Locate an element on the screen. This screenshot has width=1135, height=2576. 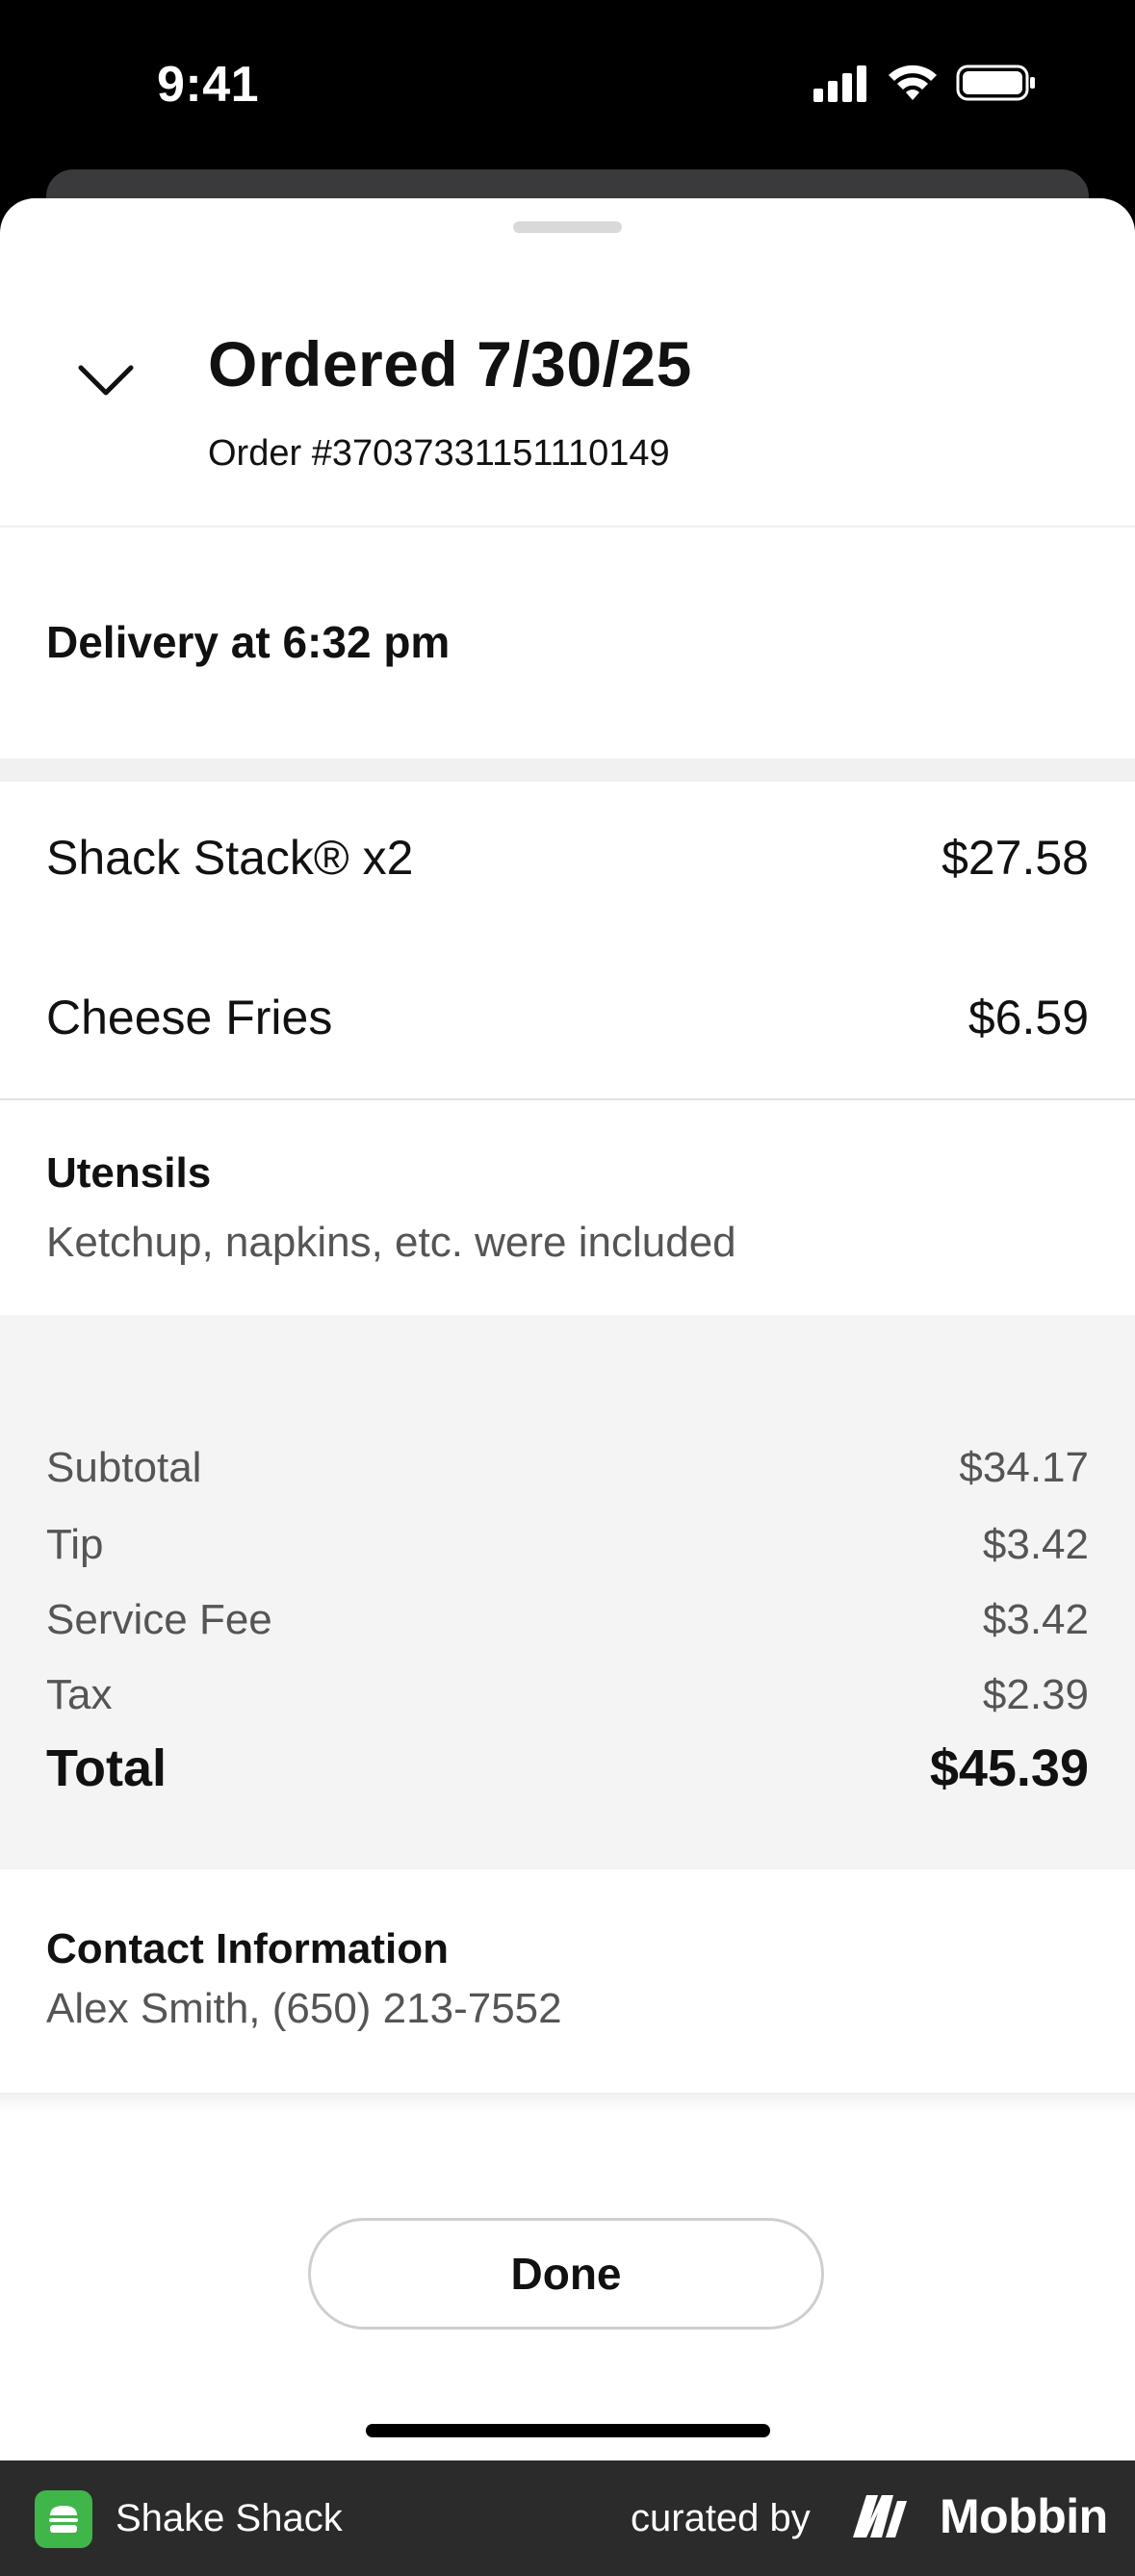
curated-by-label: curated by is located at coordinates (721, 2518).